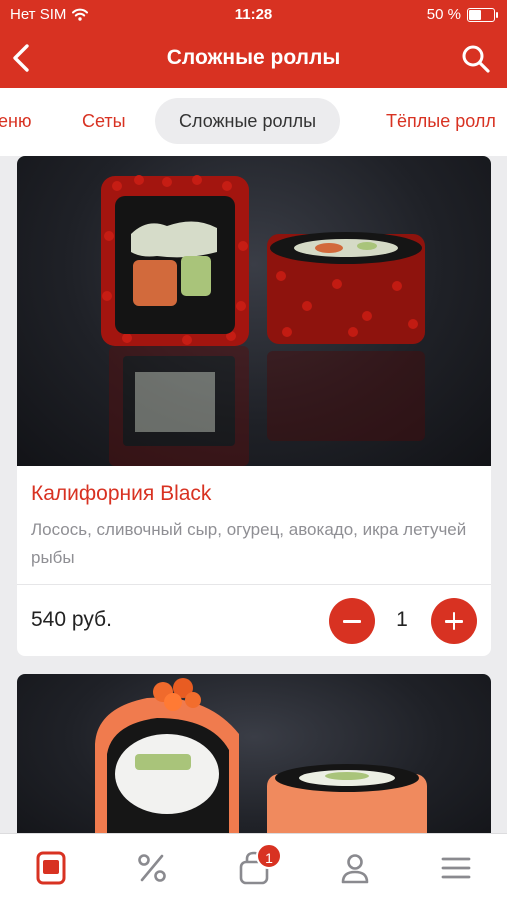 The image size is (507, 900). What do you see at coordinates (248, 121) in the screenshot?
I see `tab-complex-rolls: Сложные роллы` at bounding box center [248, 121].